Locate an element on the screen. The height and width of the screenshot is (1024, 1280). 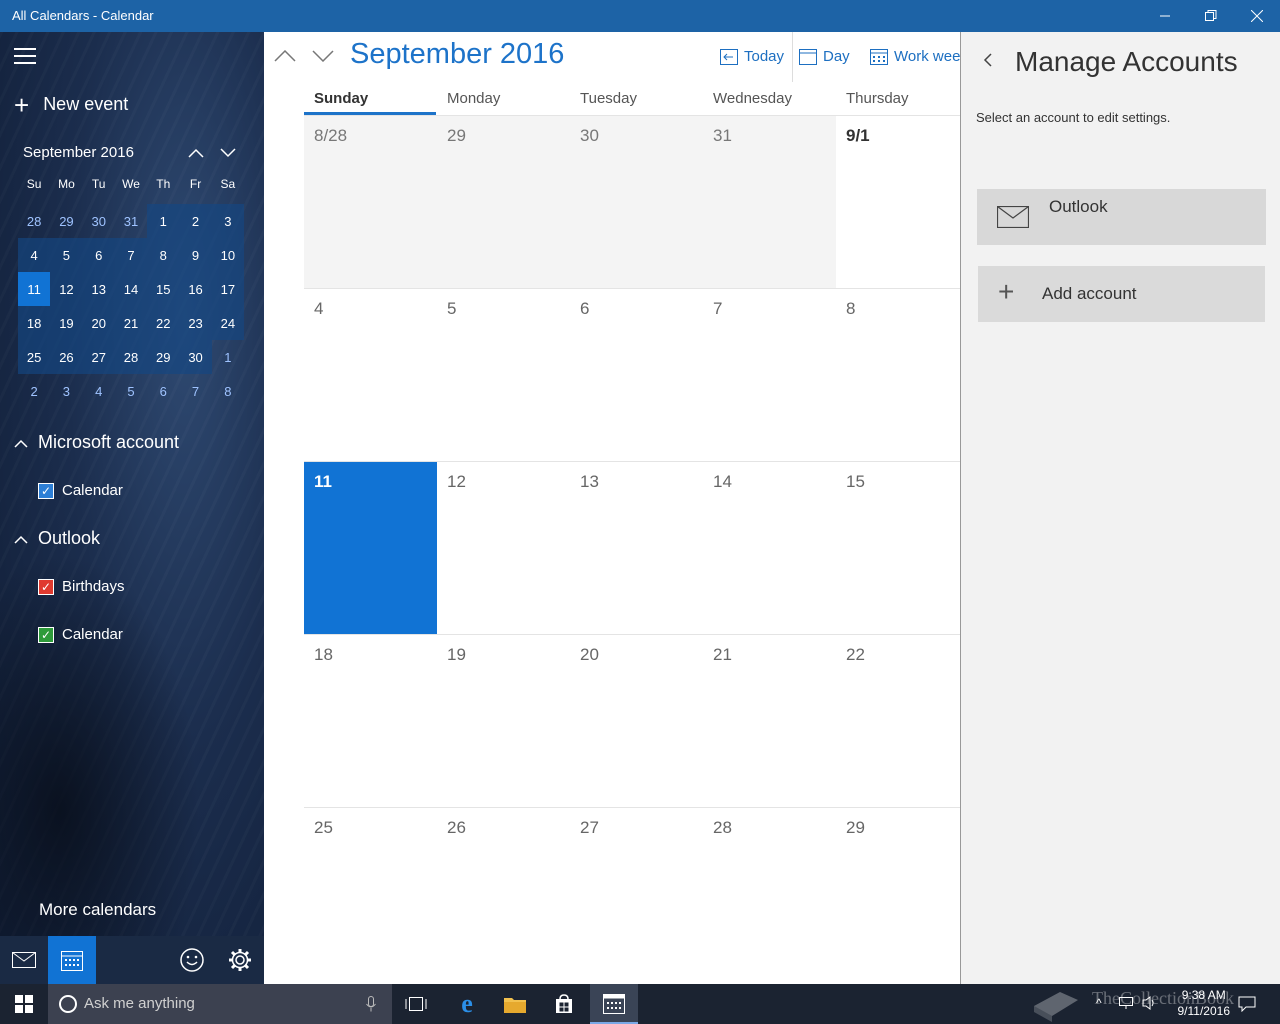
mini-calendar-day: 22 is located at coordinates (163, 323).